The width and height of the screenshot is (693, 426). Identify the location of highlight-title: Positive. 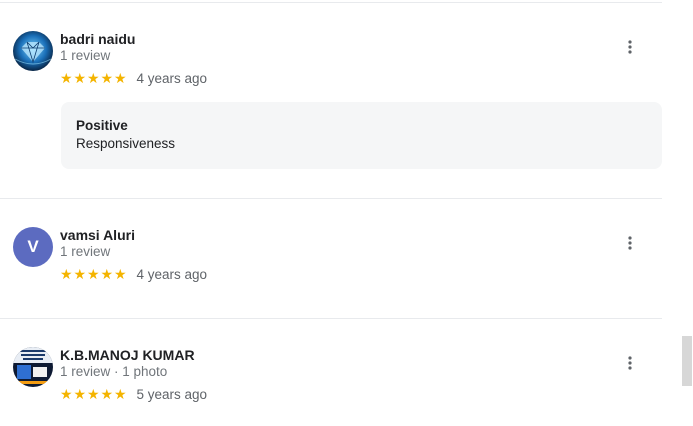
(102, 125).